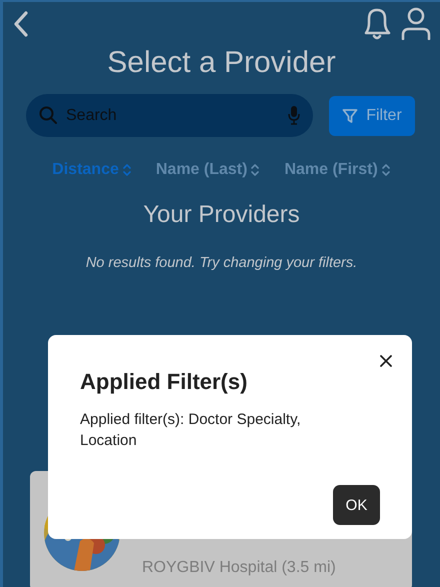 Image resolution: width=440 pixels, height=587 pixels. Describe the element at coordinates (191, 430) in the screenshot. I see `dialog-message: Applied filter(s): Doctor Specialty, Location` at that location.